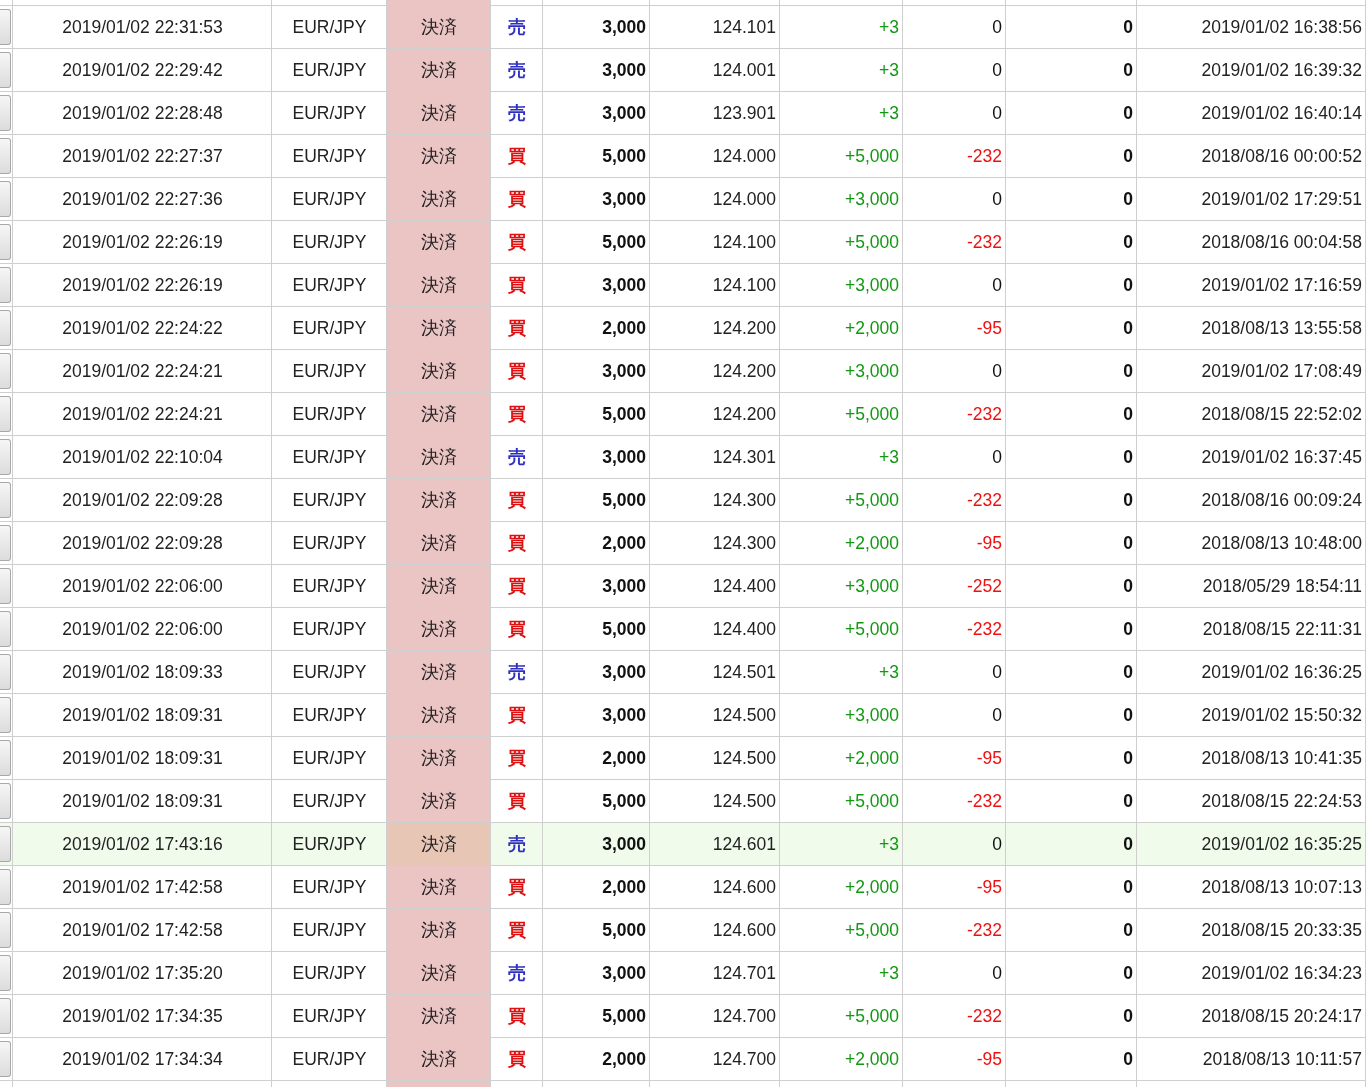  I want to click on table-cell: 2018/08/13 10:41:35, so click(1281, 758).